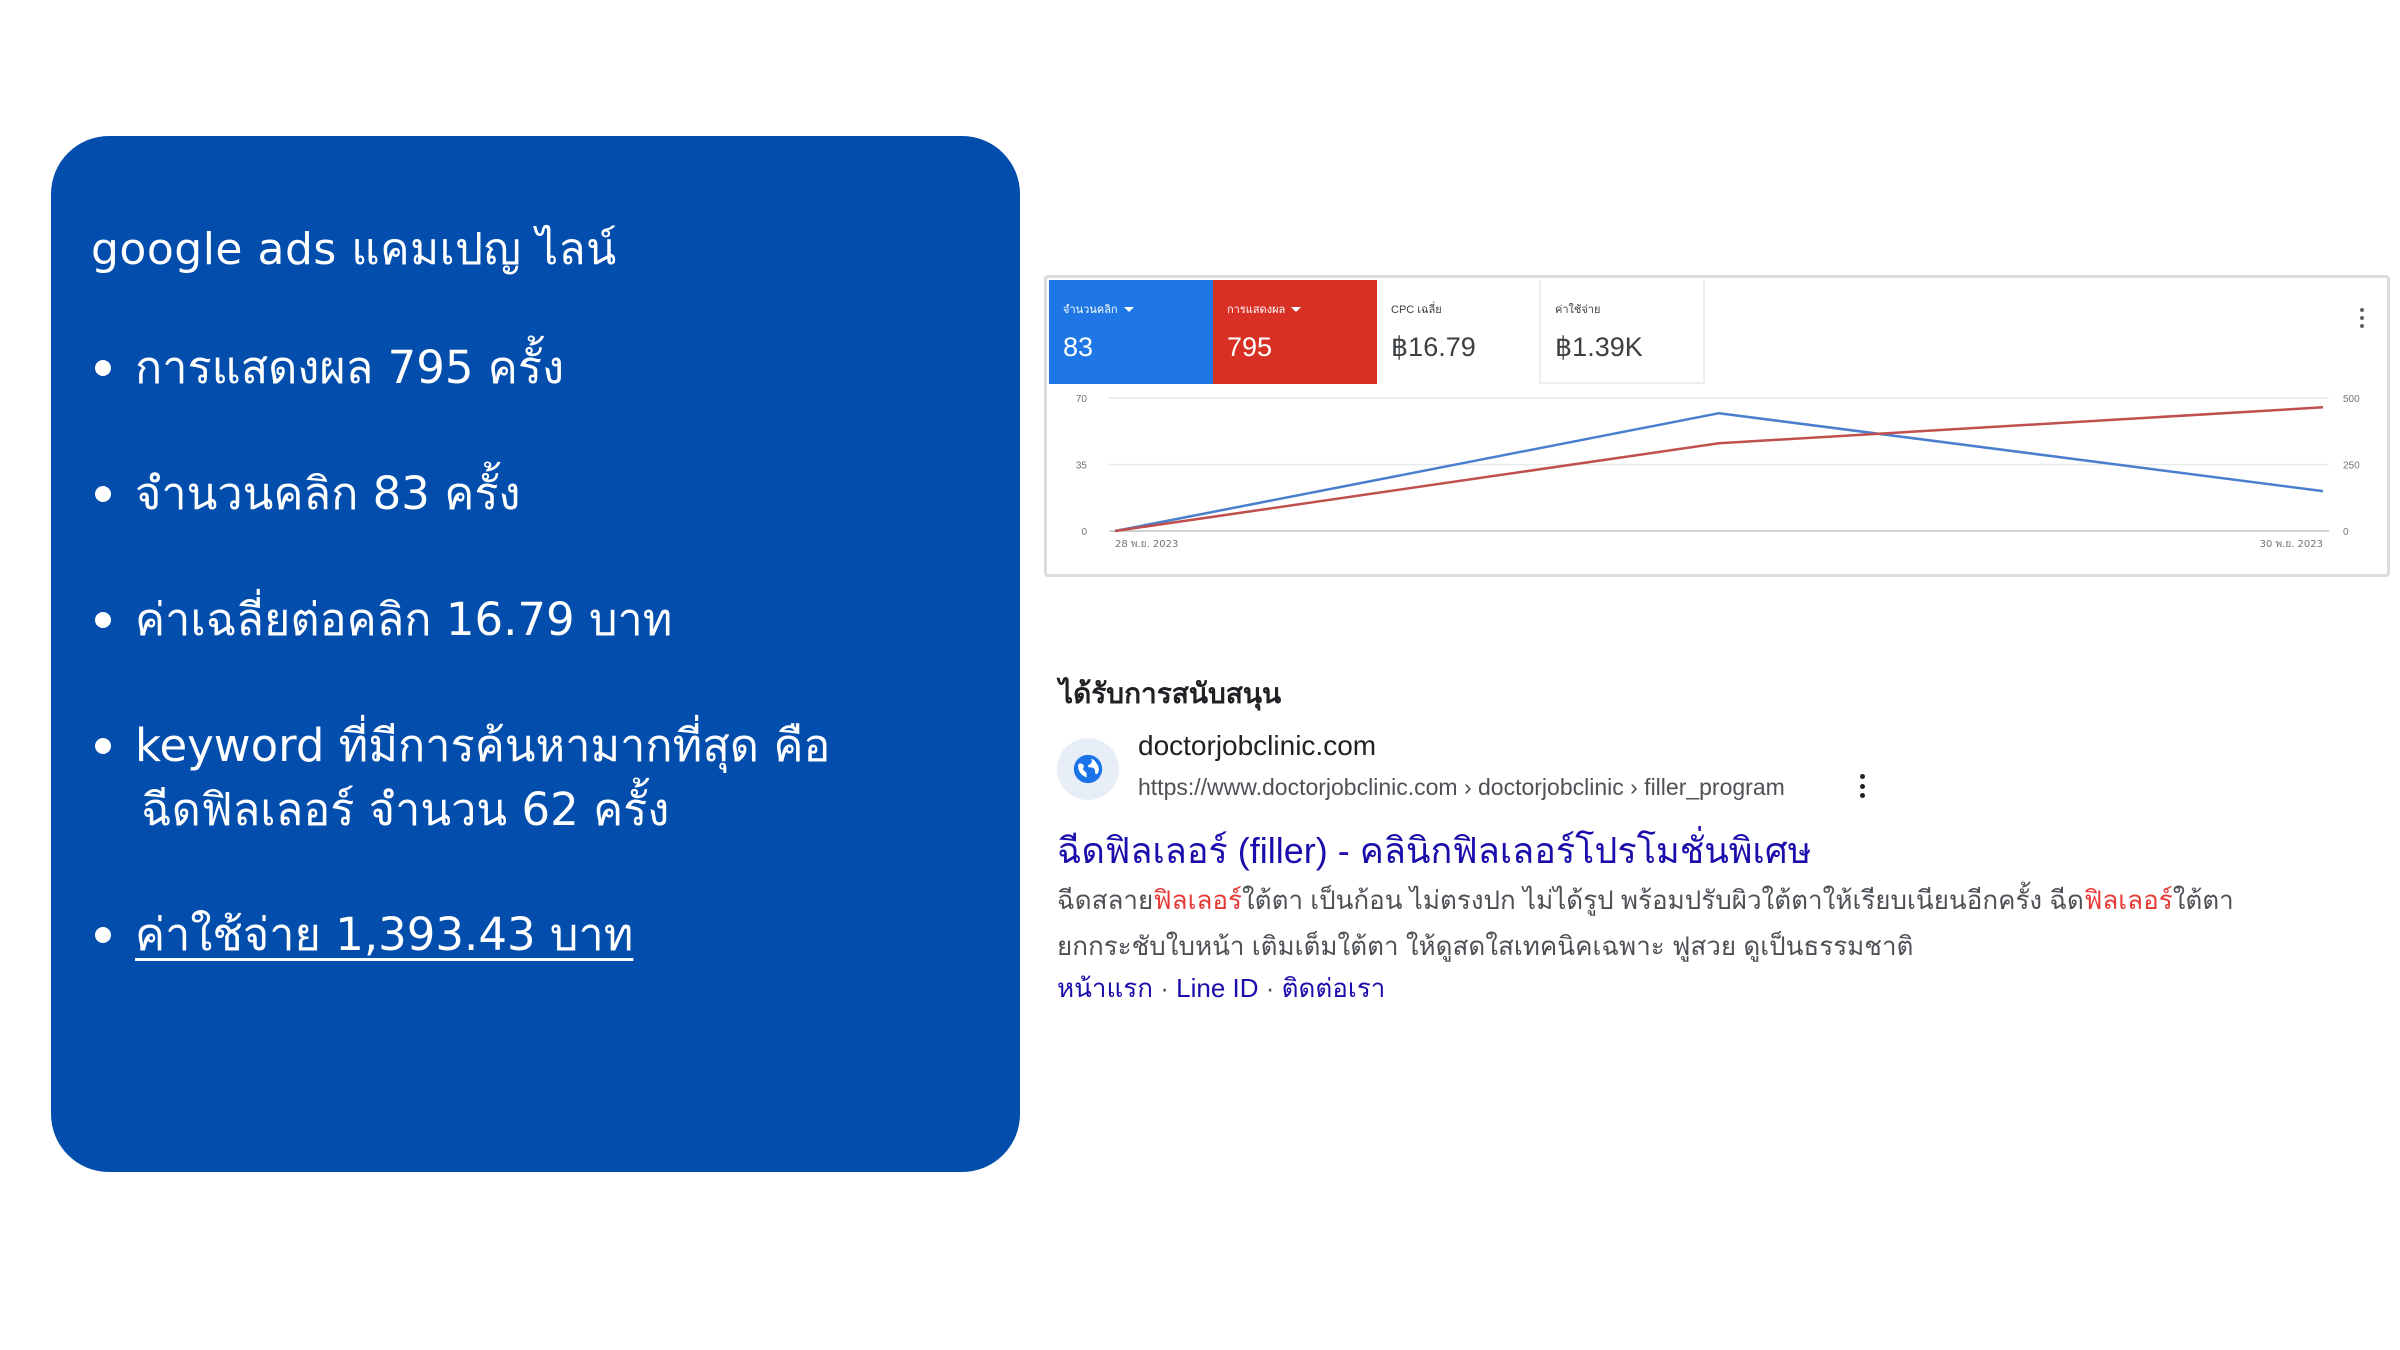 The height and width of the screenshot is (1350, 2400). I want to click on metric-value: ฿16.79, so click(1433, 347).